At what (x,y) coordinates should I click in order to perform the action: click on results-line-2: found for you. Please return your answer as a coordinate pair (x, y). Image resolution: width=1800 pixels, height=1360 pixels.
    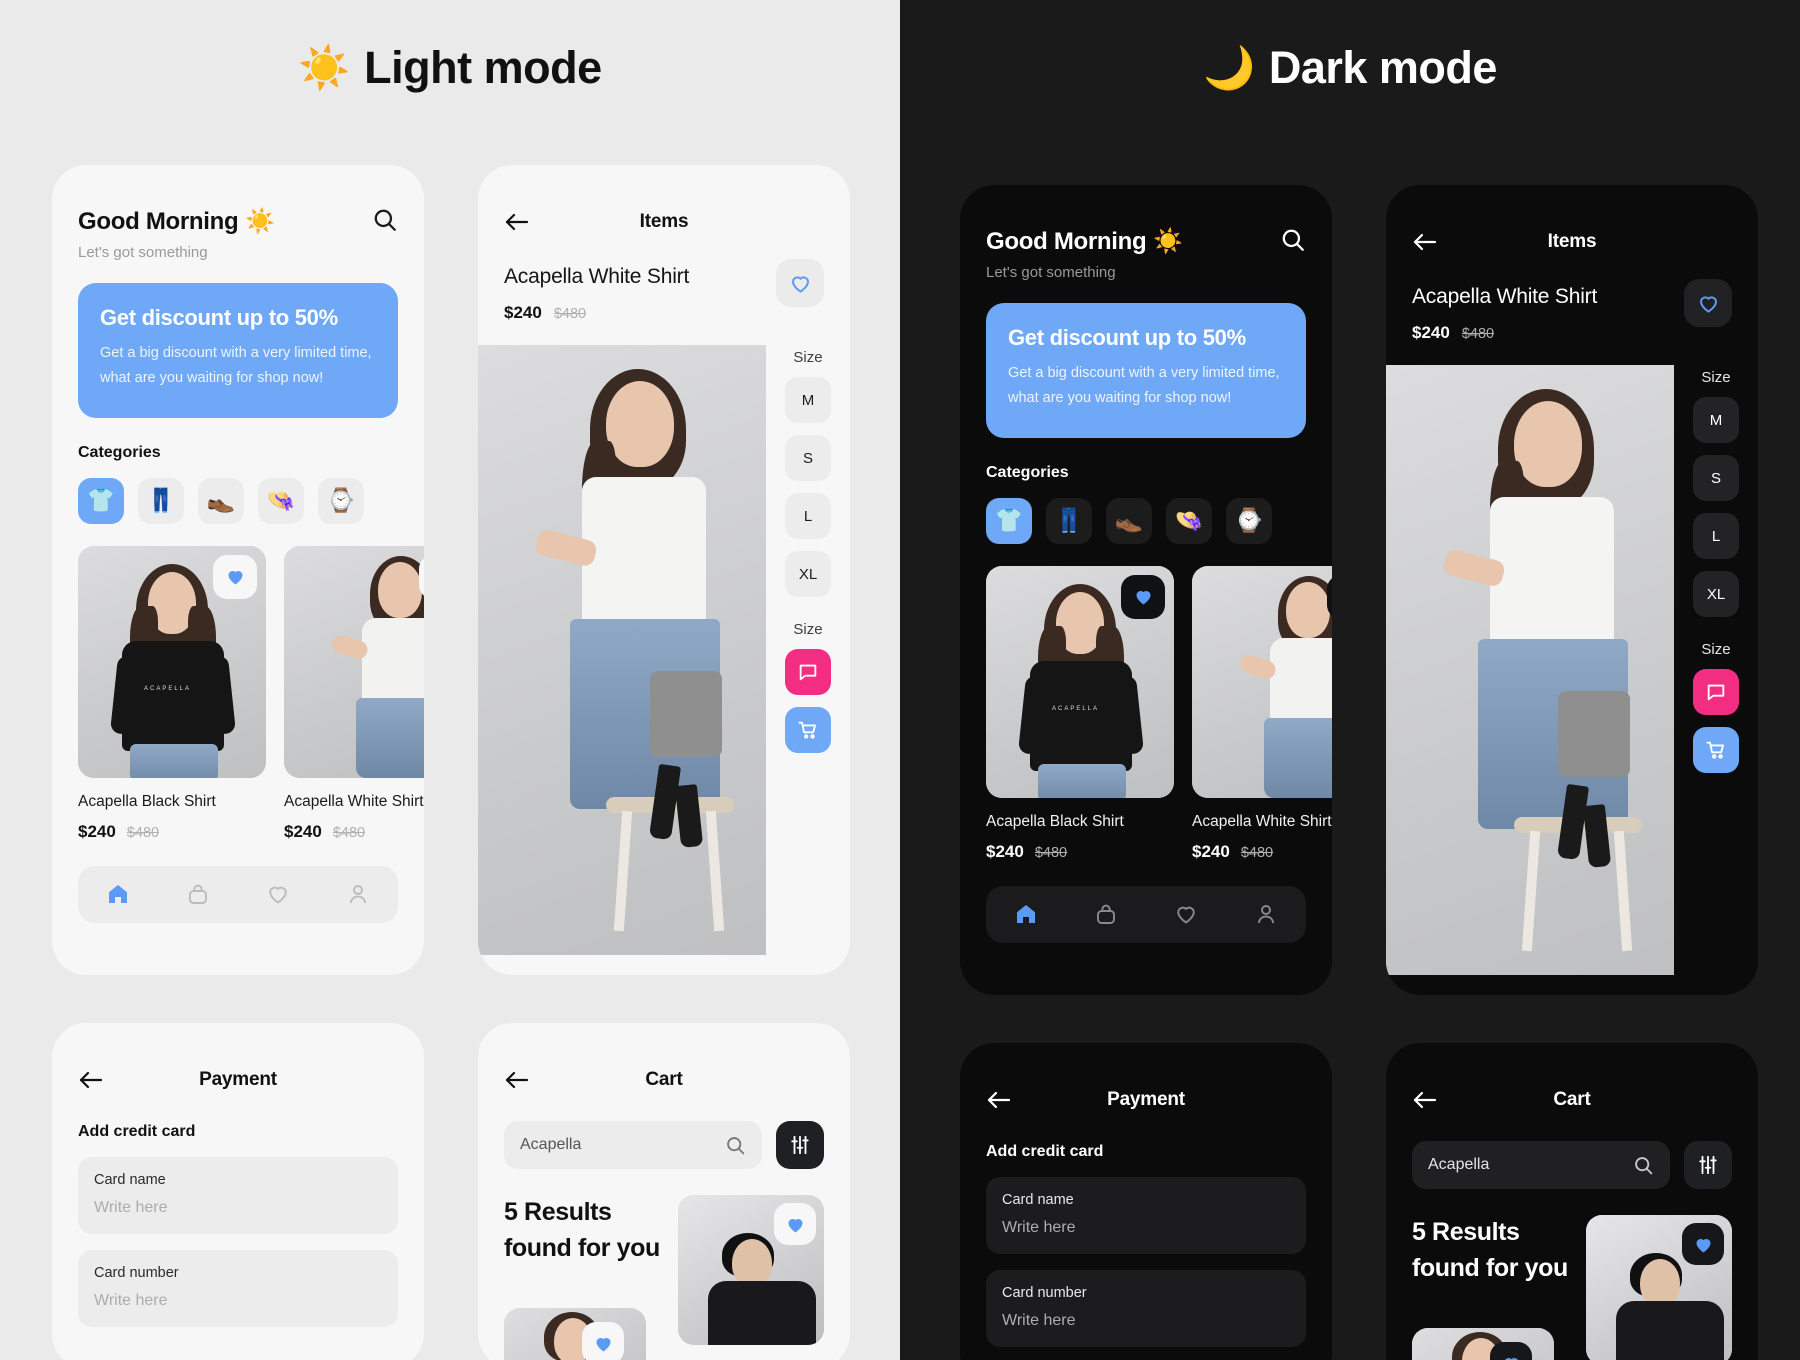
    Looking at the image, I should click on (582, 1247).